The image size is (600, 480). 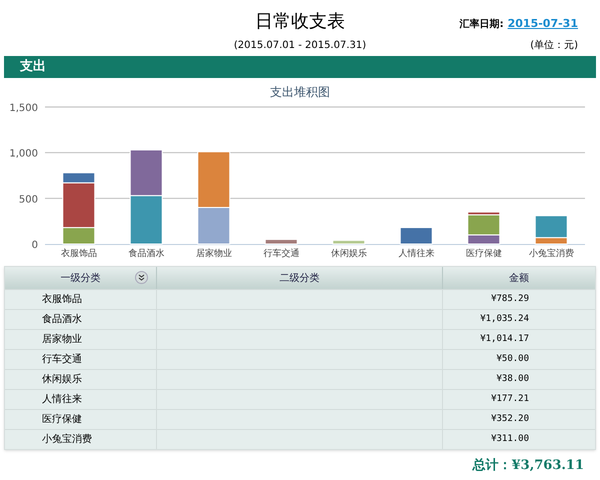 I want to click on expand-button, so click(x=141, y=277).